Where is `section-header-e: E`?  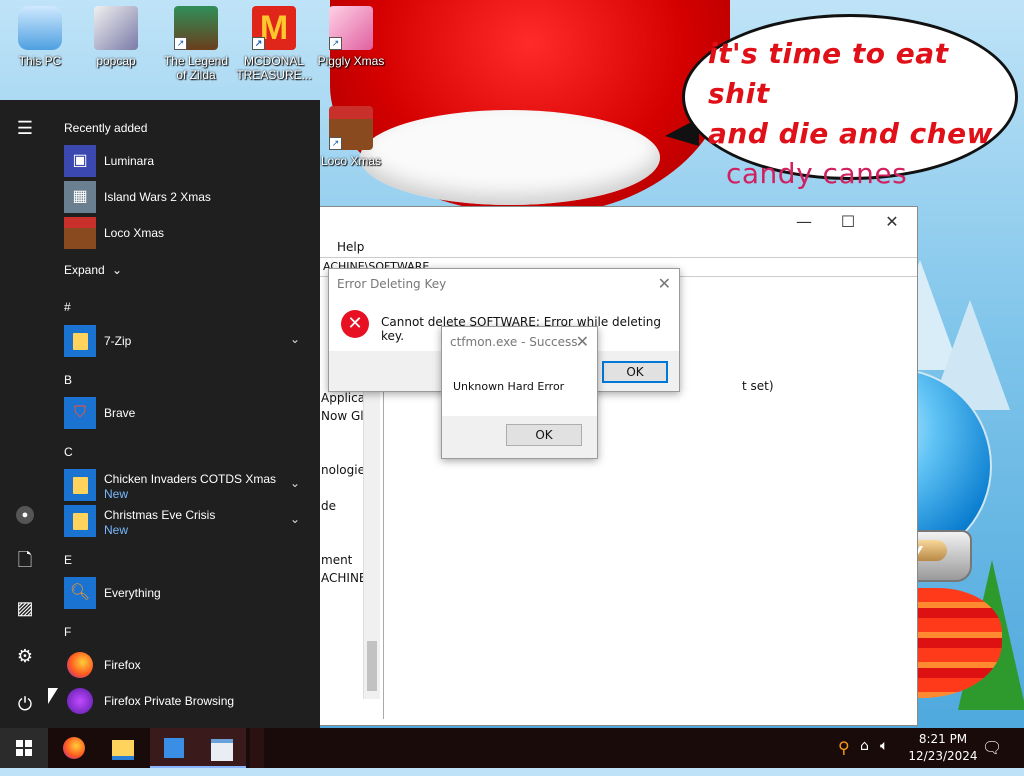 section-header-e: E is located at coordinates (68, 560).